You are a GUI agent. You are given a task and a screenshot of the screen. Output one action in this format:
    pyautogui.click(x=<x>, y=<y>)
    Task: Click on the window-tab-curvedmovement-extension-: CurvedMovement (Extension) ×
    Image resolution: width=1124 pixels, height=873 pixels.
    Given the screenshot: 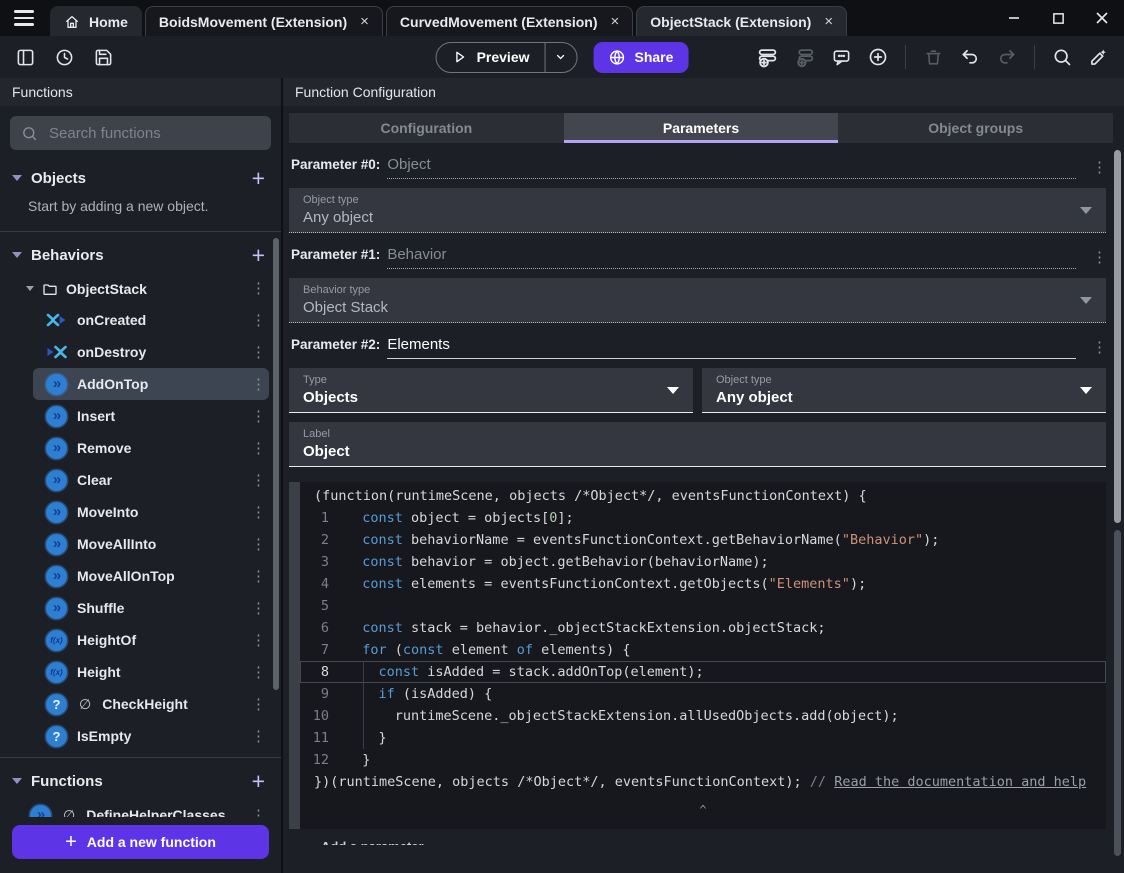 What is the action you would take?
    pyautogui.click(x=509, y=21)
    